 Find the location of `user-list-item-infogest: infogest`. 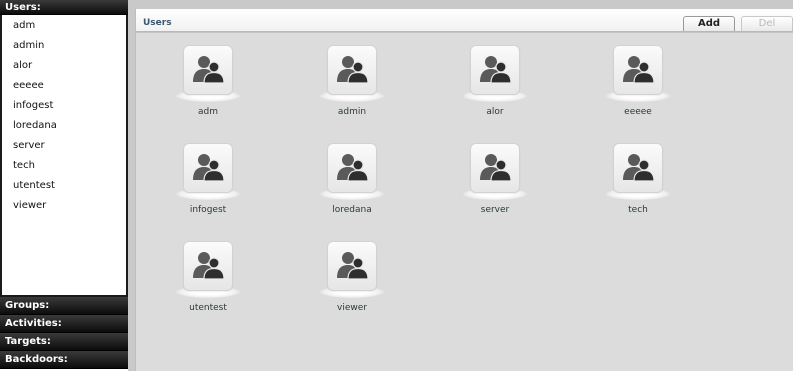

user-list-item-infogest: infogest is located at coordinates (64, 106).